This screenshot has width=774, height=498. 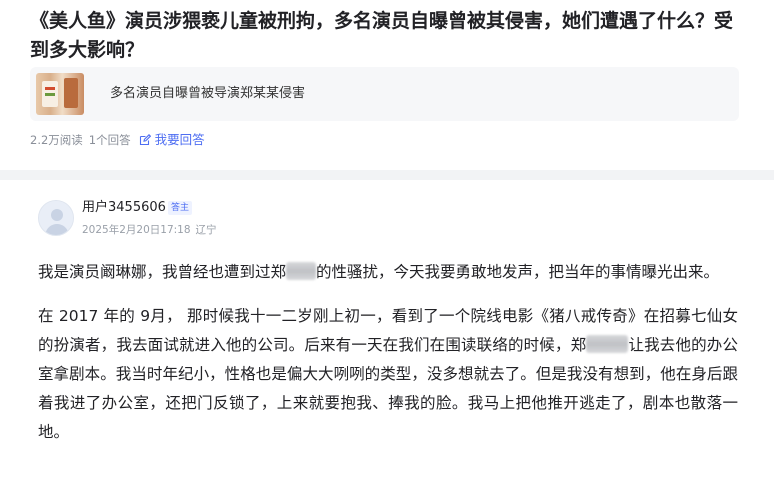 What do you see at coordinates (384, 94) in the screenshot?
I see `topic-card: 多名演员自曝曾被导演郑某某侵害` at bounding box center [384, 94].